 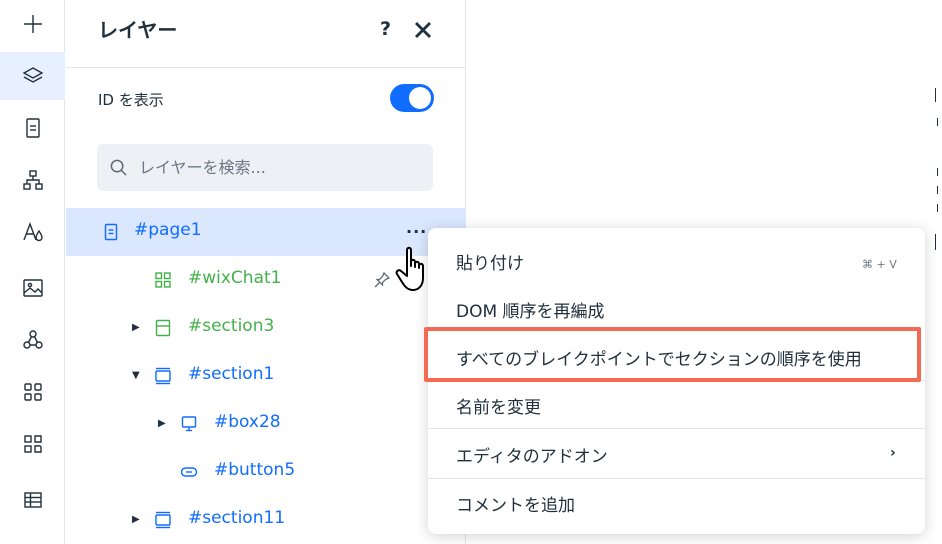 What do you see at coordinates (385, 29) in the screenshot?
I see `help-button: ?` at bounding box center [385, 29].